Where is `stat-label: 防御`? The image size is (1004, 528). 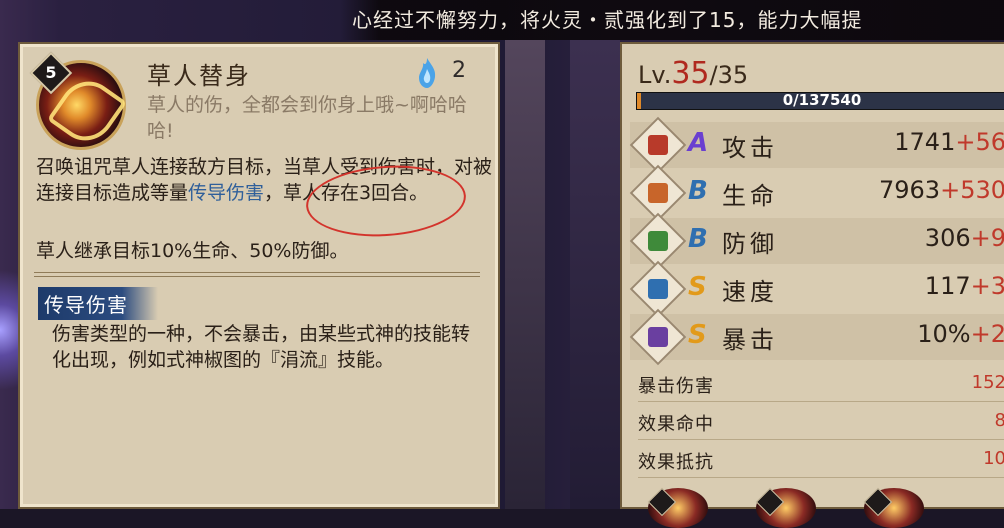
stat-label: 防御 is located at coordinates (750, 244).